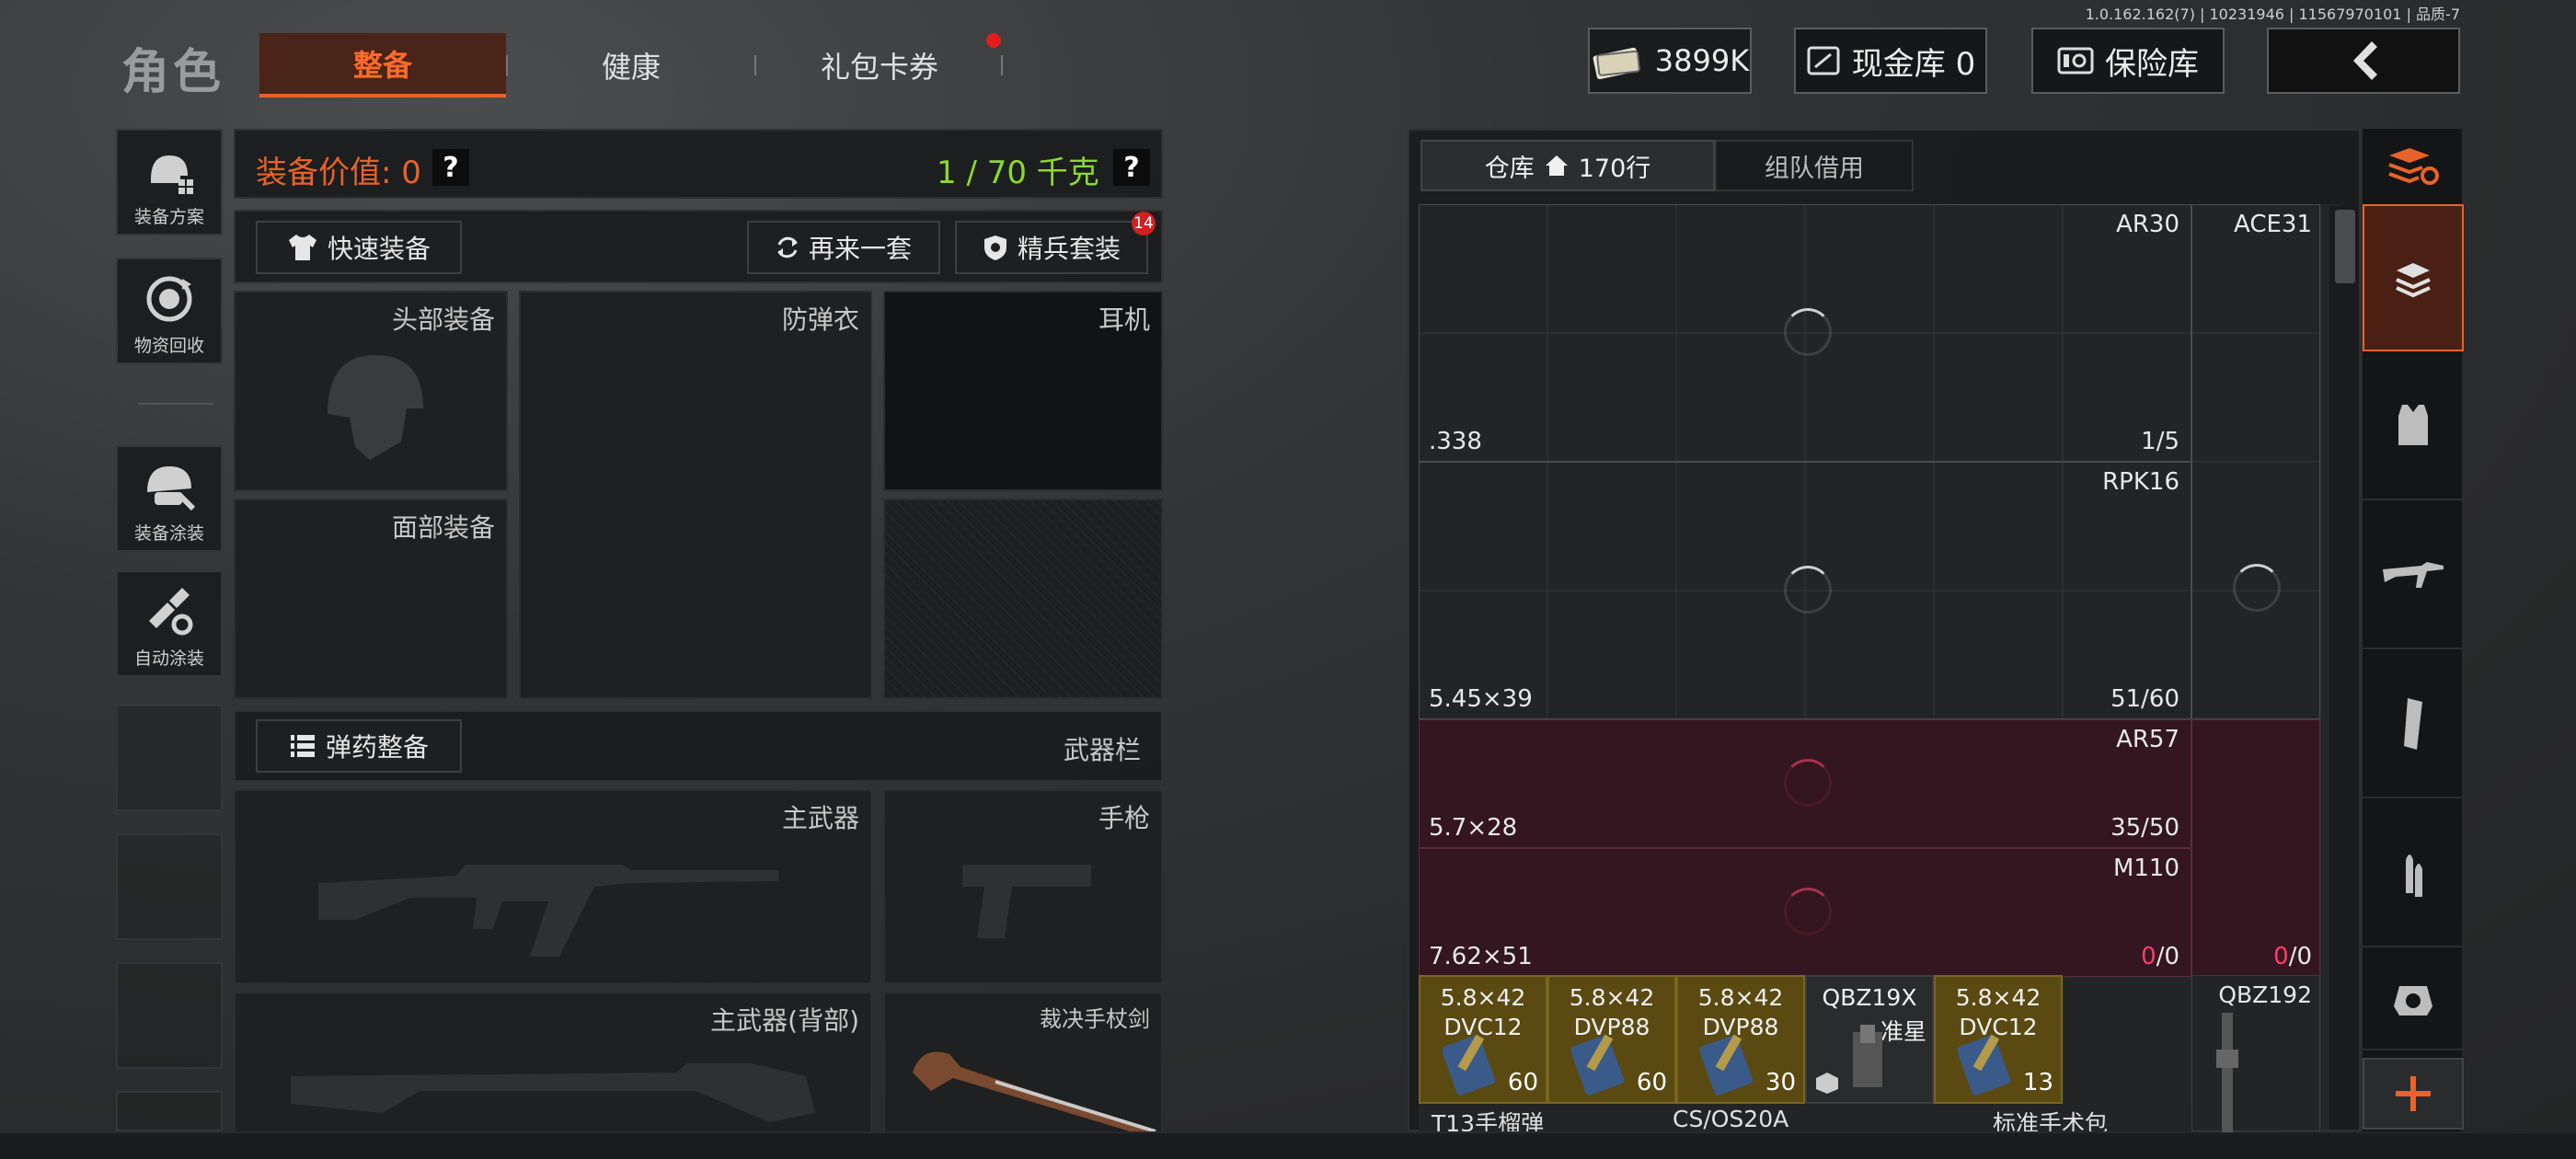  What do you see at coordinates (173, 72) in the screenshot?
I see `page-title: 角色` at bounding box center [173, 72].